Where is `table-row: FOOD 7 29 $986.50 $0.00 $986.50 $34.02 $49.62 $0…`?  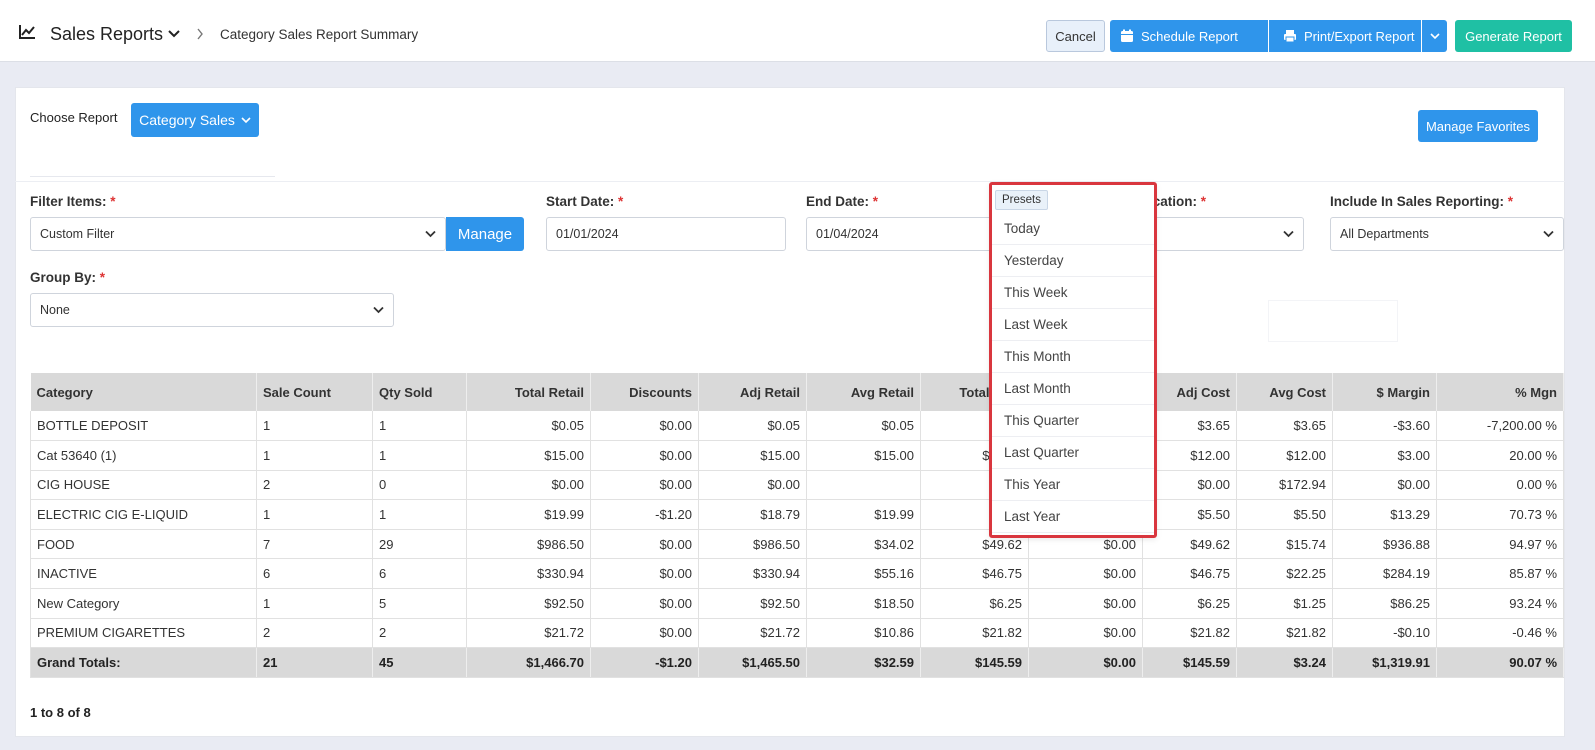 table-row: FOOD 7 29 $986.50 $0.00 $986.50 $34.02 $49.62 $0… is located at coordinates (797, 544).